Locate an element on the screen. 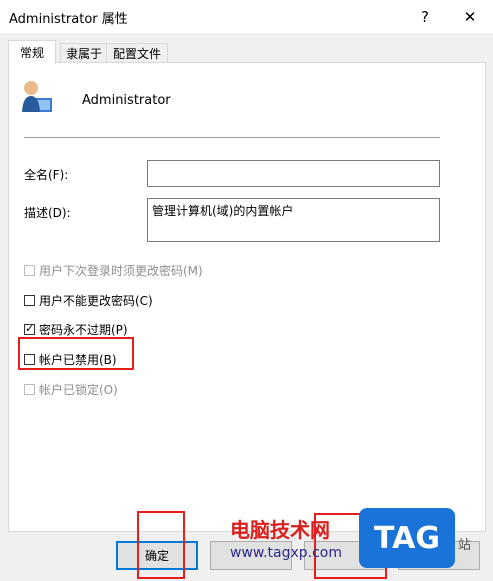  account-name: Administrator is located at coordinates (126, 100).